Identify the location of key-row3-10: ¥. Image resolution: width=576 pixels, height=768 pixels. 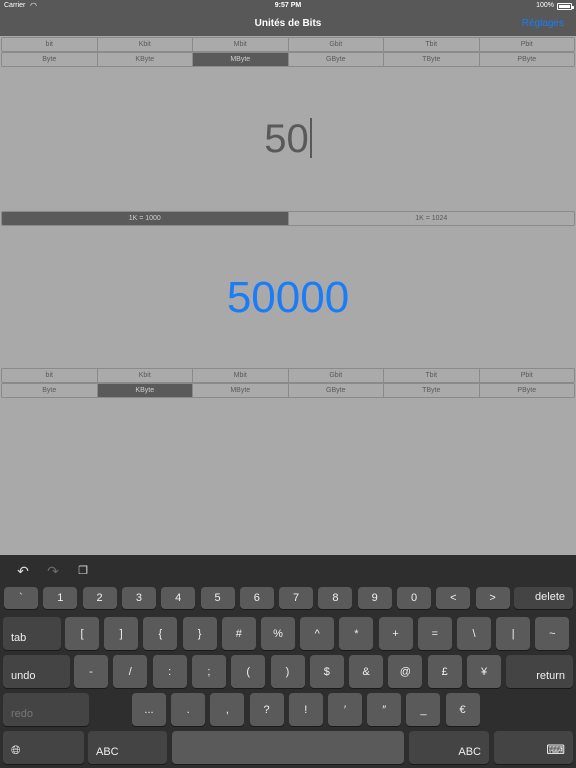
(484, 671).